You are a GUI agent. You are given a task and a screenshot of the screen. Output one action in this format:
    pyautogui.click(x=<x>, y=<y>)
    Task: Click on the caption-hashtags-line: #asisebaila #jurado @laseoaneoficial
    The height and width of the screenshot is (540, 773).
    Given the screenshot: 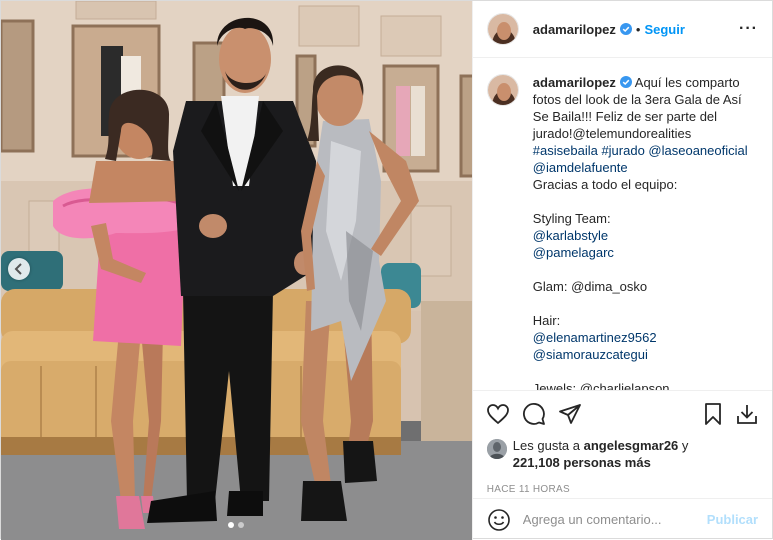 What is the action you would take?
    pyautogui.click(x=643, y=150)
    